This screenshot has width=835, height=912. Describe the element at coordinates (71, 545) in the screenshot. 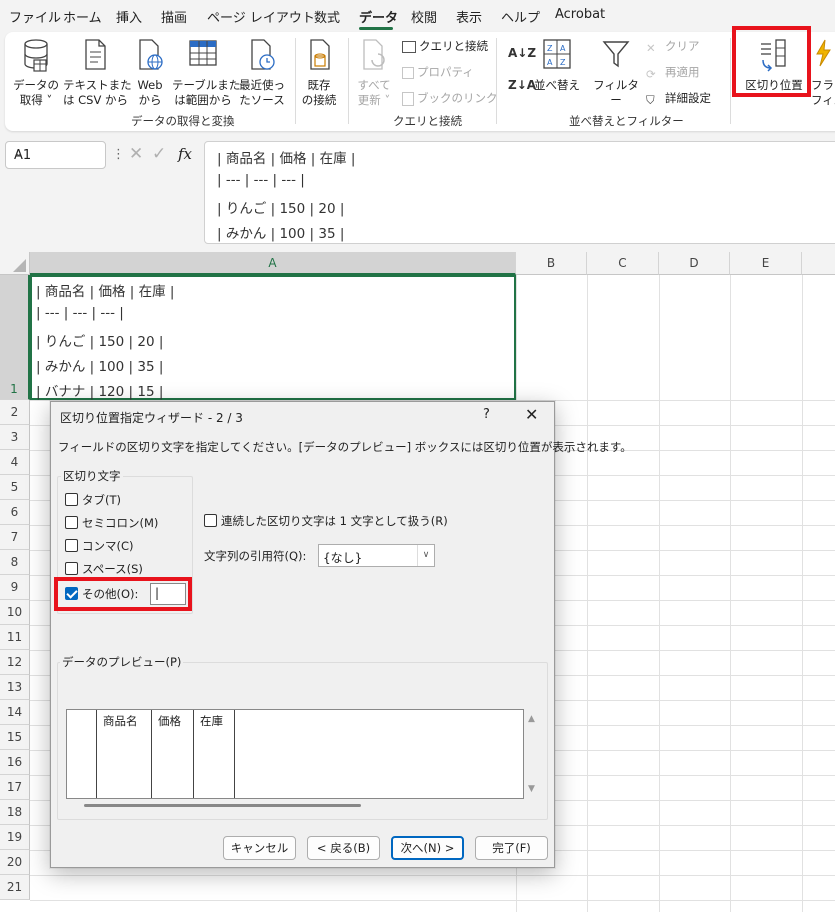

I see `comma-checkbox-box` at that location.